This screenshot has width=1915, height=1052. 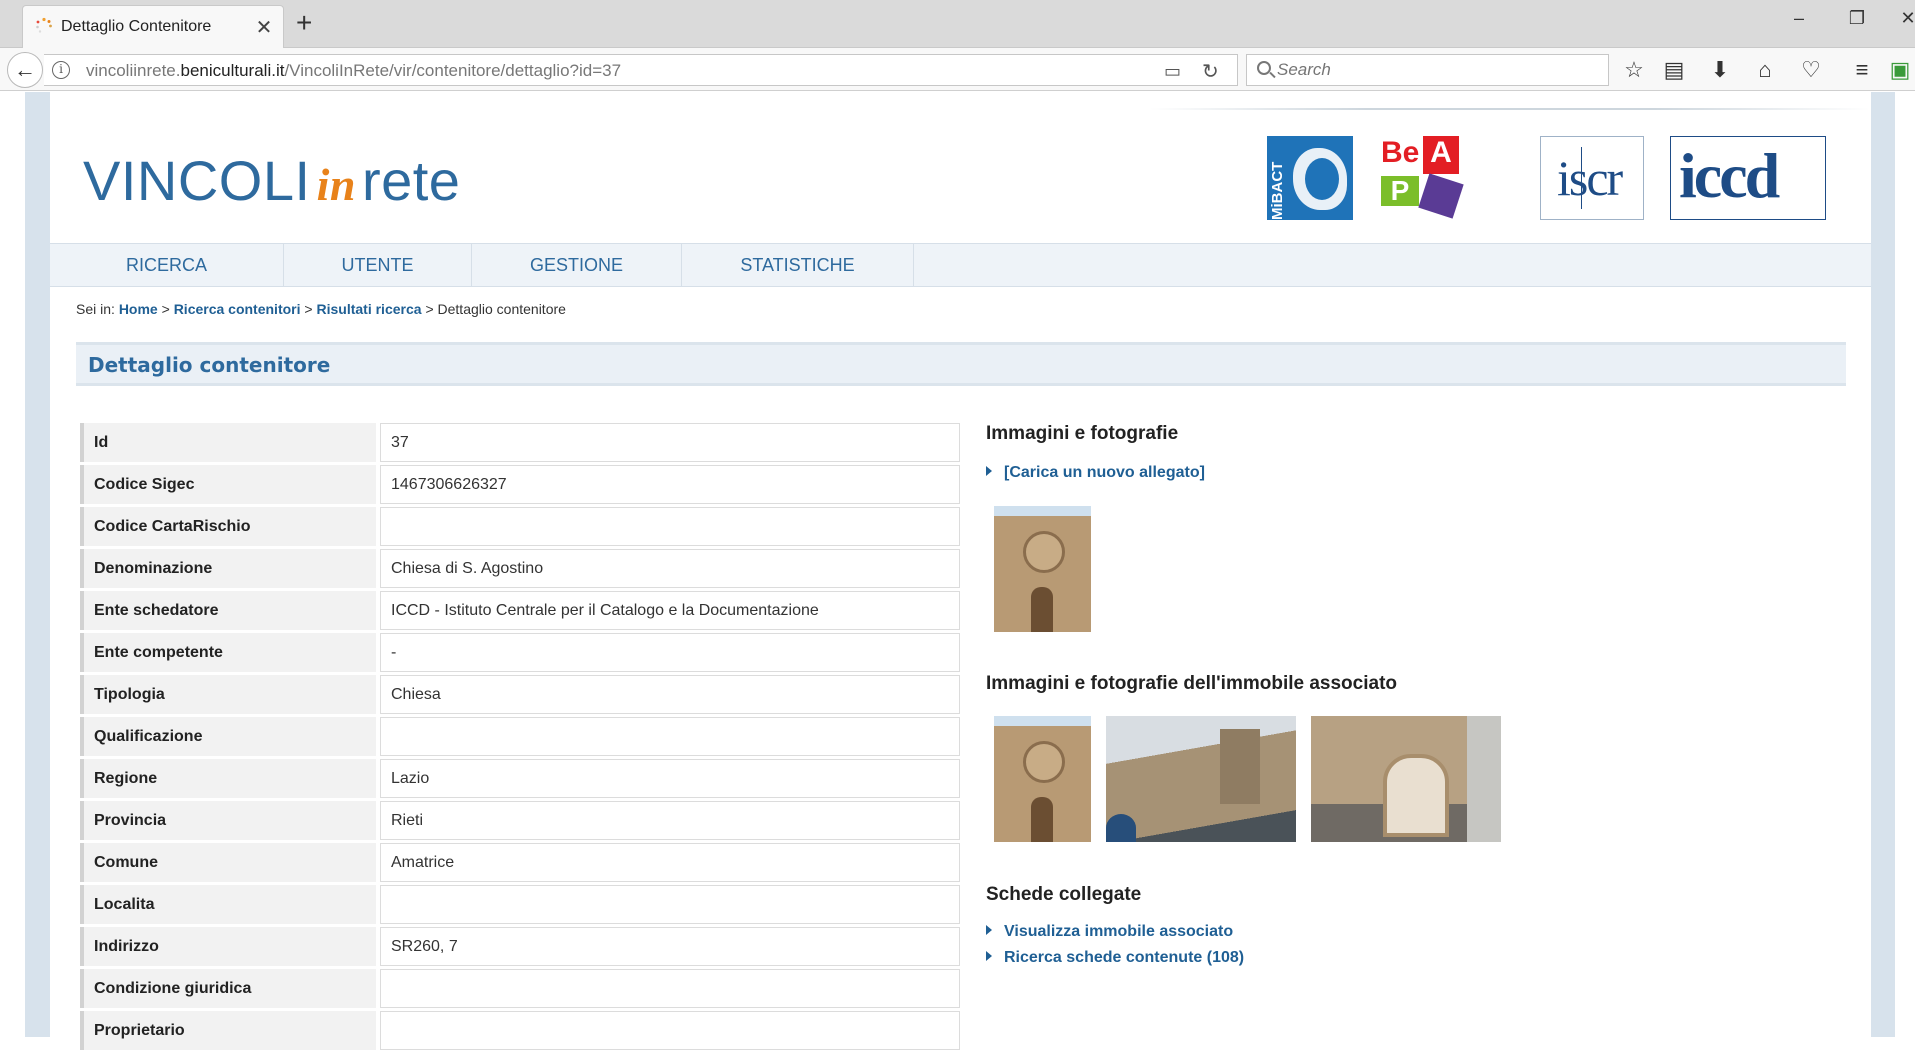 I want to click on search-icon, so click(x=1264, y=68).